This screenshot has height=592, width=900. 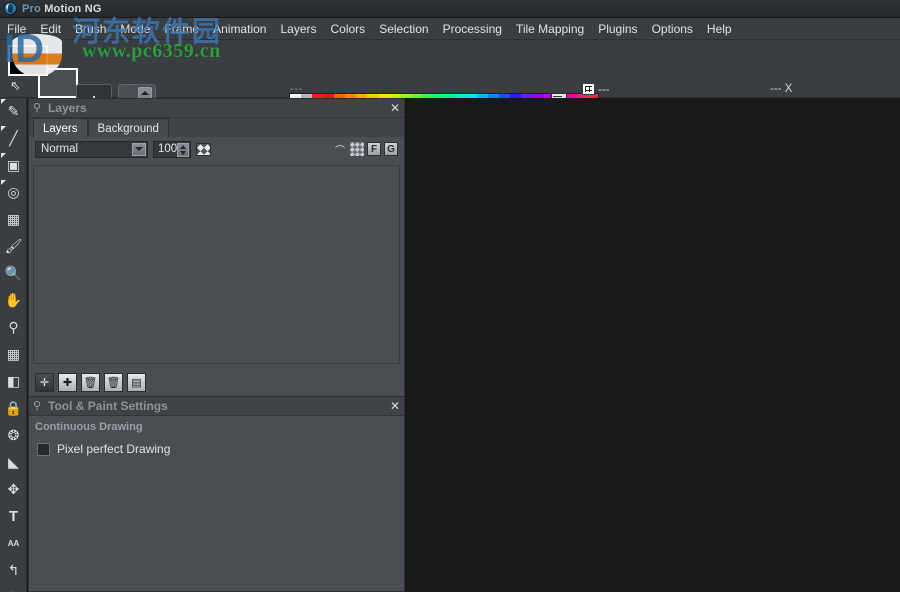 I want to click on tool-line: ╱, so click(x=13, y=138).